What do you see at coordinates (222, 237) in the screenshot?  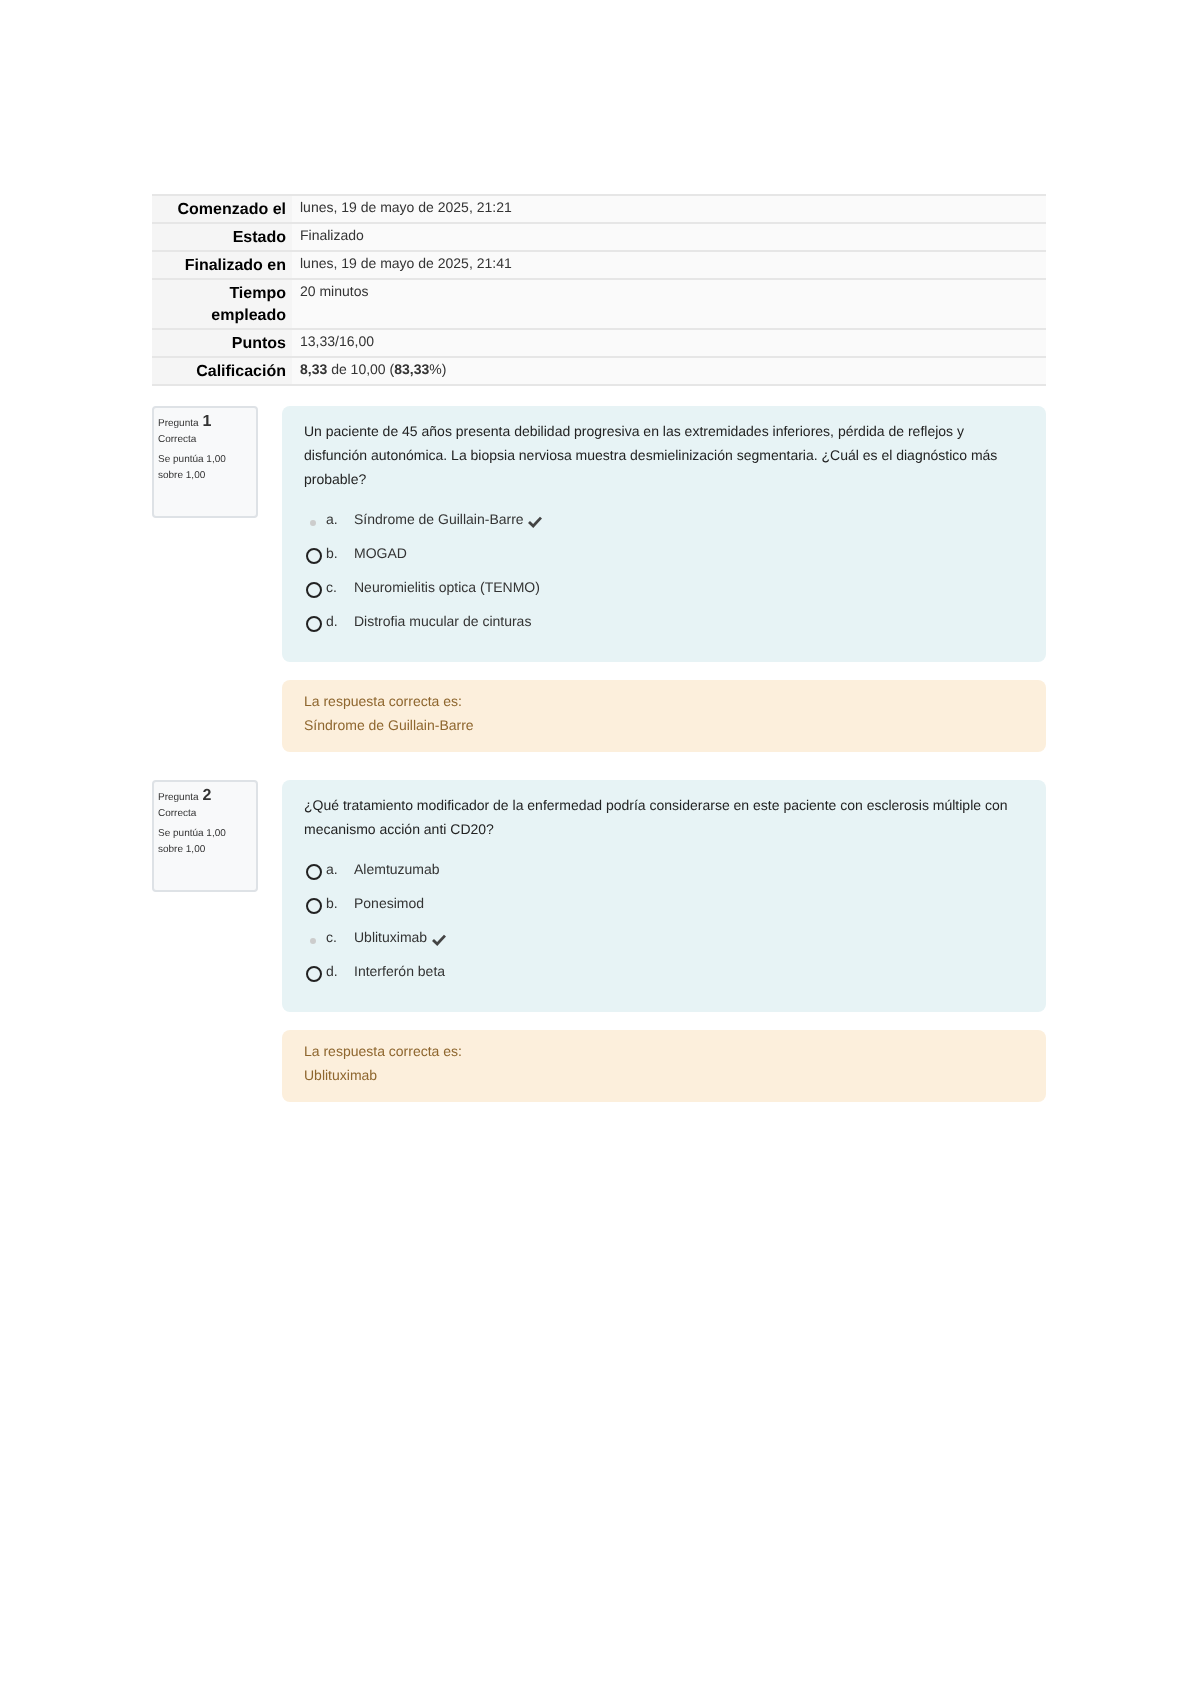 I see `summary-label: Estado` at bounding box center [222, 237].